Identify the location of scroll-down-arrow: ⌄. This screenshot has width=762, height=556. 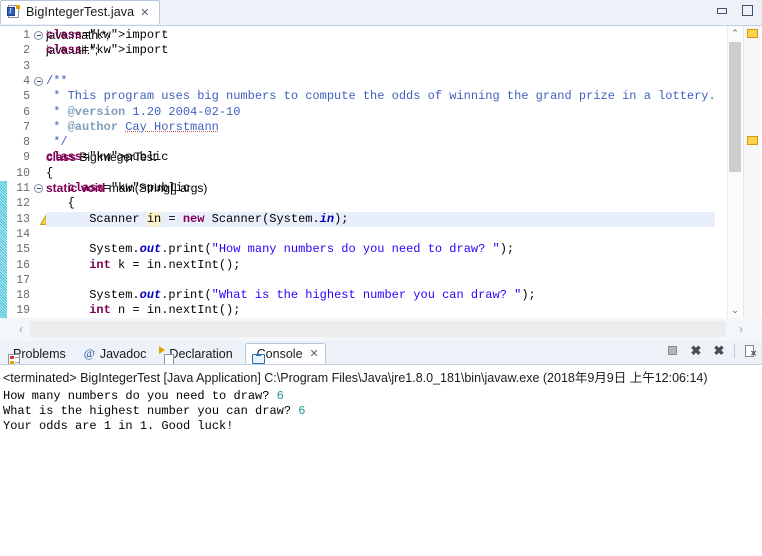
(735, 310).